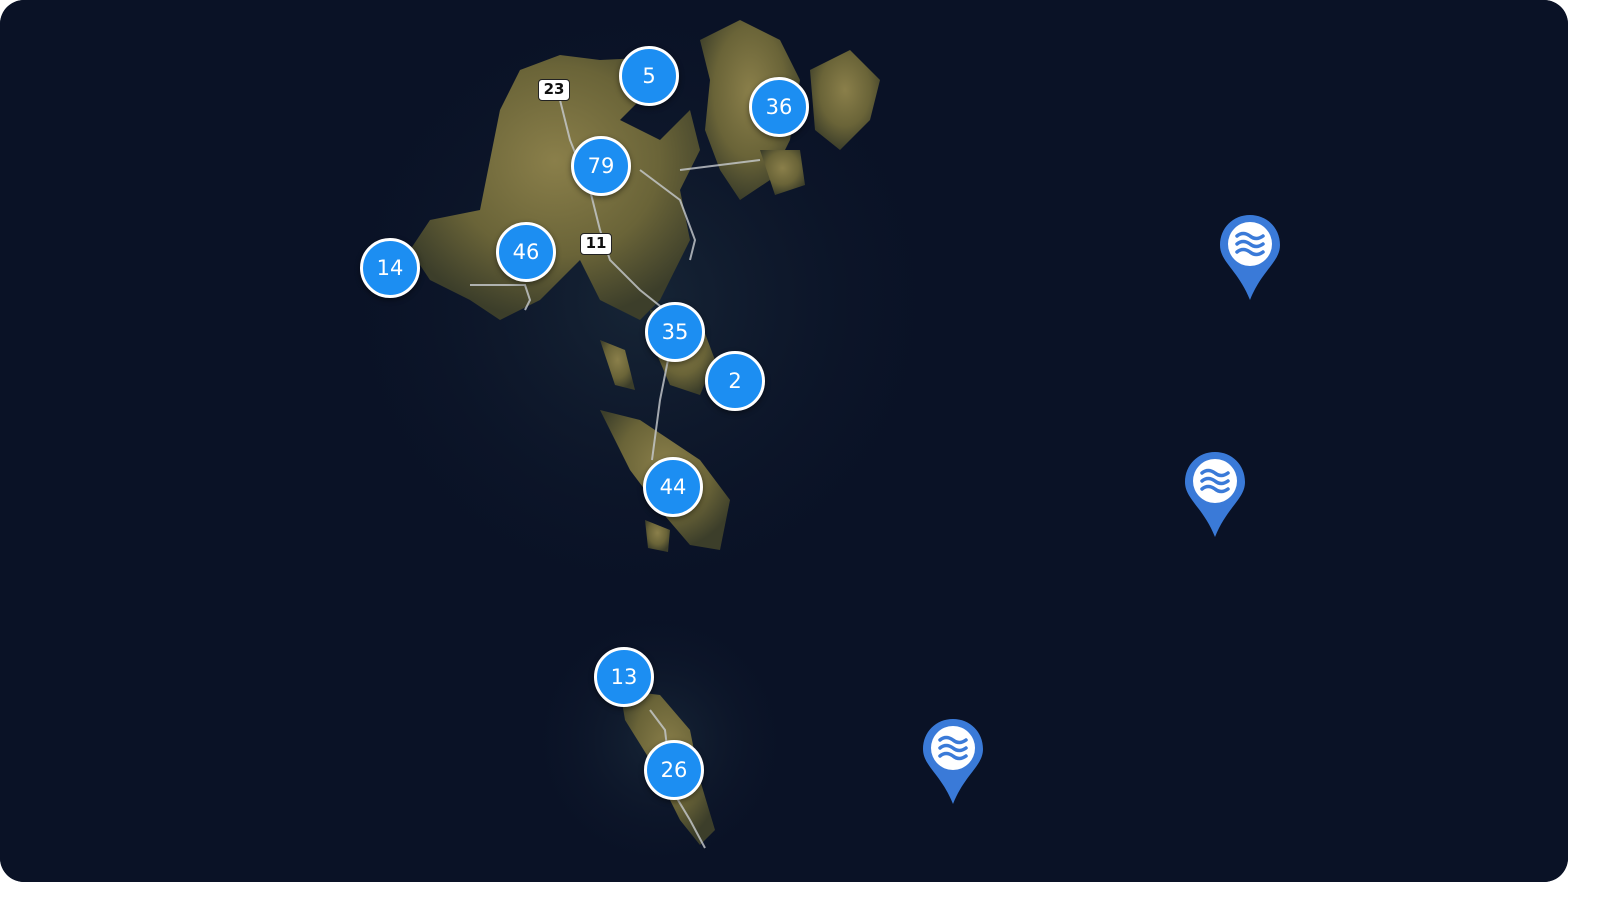  I want to click on cluster-count: 5, so click(649, 76).